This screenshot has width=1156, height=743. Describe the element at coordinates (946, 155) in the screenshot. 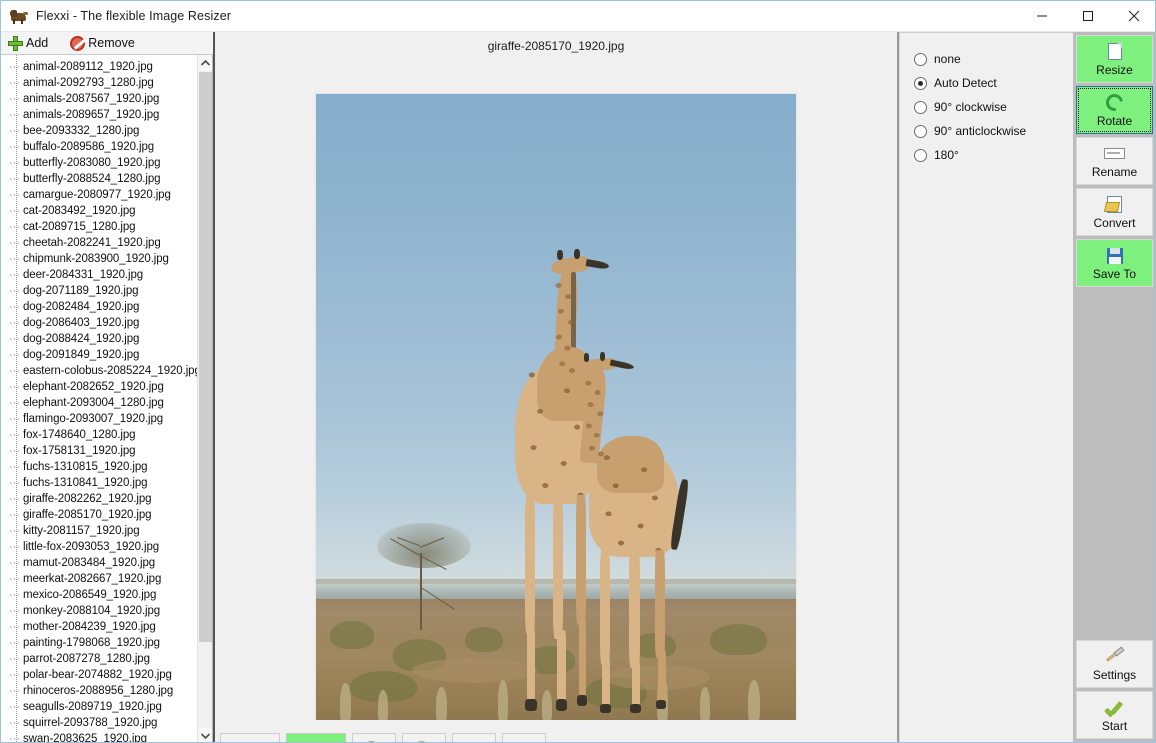

I see `rotate-option-label: 180°` at that location.